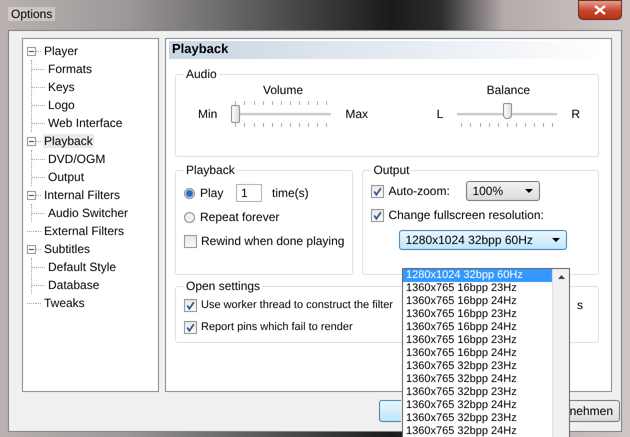  Describe the element at coordinates (575, 114) in the screenshot. I see `slider-label: R` at that location.